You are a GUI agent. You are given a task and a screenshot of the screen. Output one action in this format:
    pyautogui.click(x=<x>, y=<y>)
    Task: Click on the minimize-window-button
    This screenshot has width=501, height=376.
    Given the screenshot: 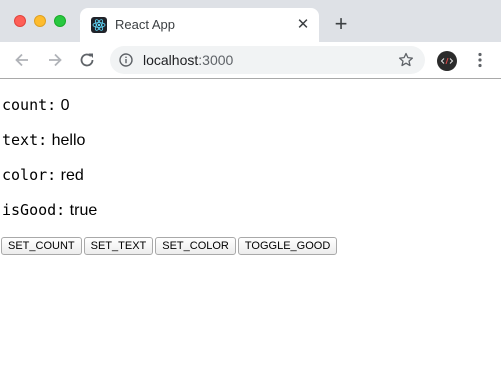 What is the action you would take?
    pyautogui.click(x=40, y=21)
    